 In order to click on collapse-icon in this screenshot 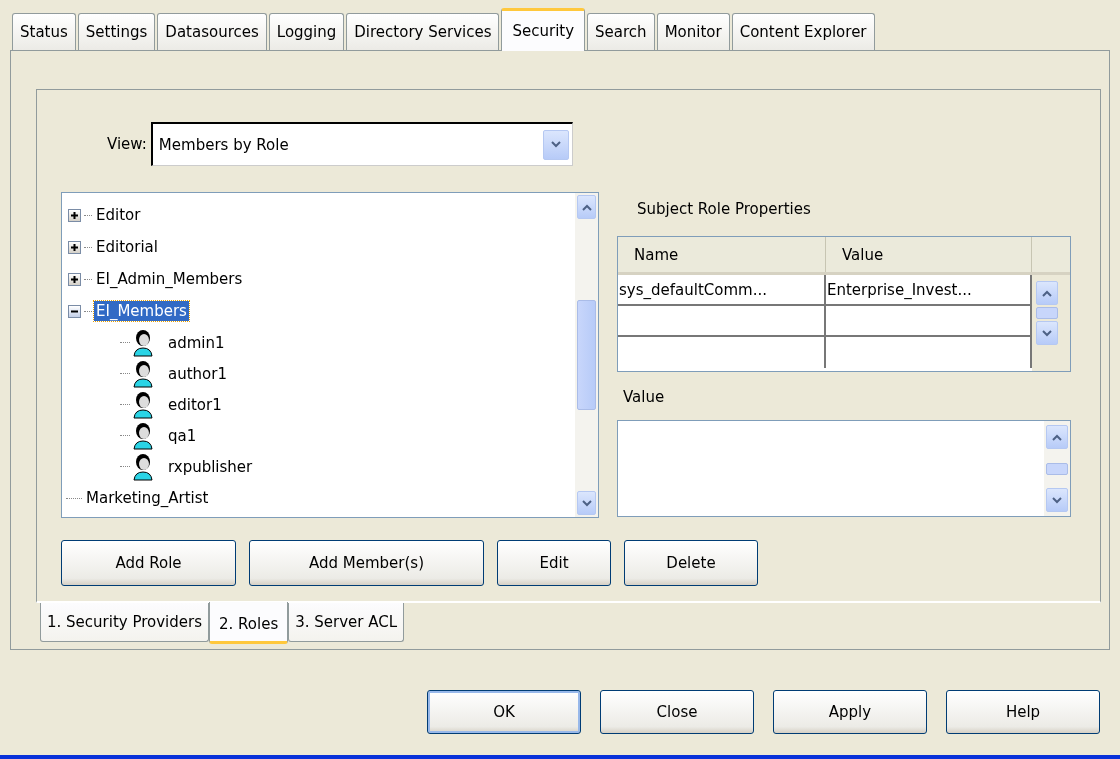, I will do `click(74, 311)`.